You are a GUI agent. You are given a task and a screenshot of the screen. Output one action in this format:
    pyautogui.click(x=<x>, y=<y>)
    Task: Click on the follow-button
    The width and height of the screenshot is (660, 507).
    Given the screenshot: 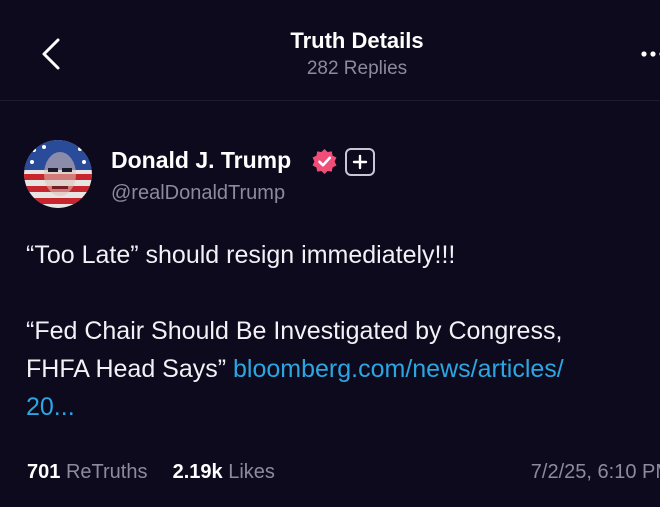 What is the action you would take?
    pyautogui.click(x=360, y=162)
    